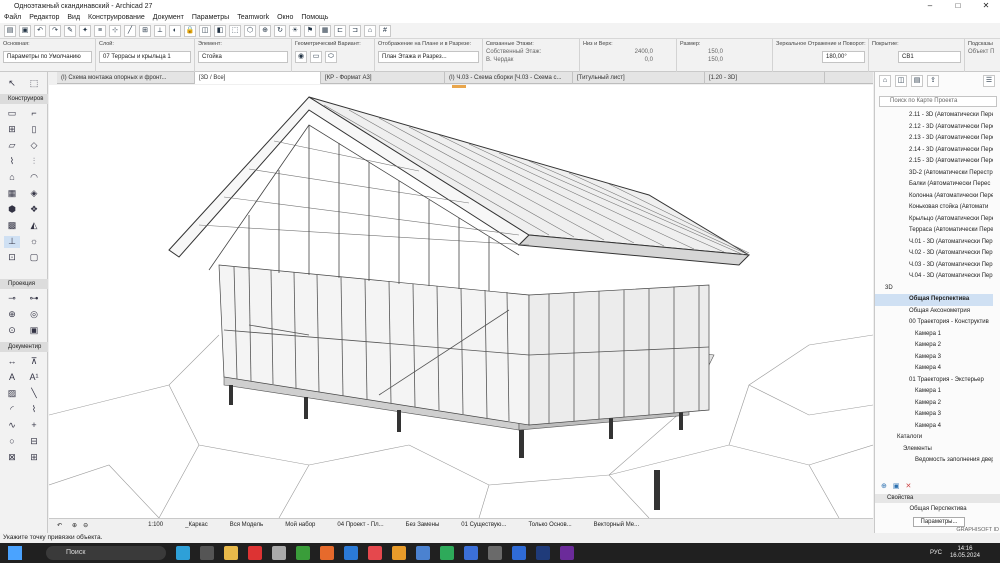 This screenshot has width=1000, height=563. What do you see at coordinates (885, 81) in the screenshot?
I see `project-map-icon: ⌂` at bounding box center [885, 81].